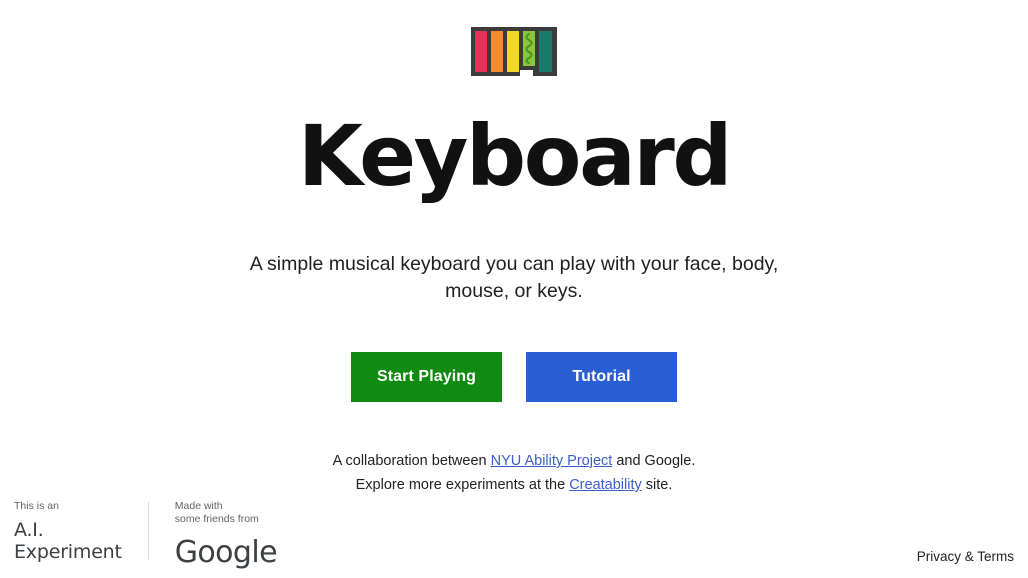 This screenshot has width=1028, height=578. What do you see at coordinates (602, 377) in the screenshot?
I see `tutorial-button: Tutorial` at bounding box center [602, 377].